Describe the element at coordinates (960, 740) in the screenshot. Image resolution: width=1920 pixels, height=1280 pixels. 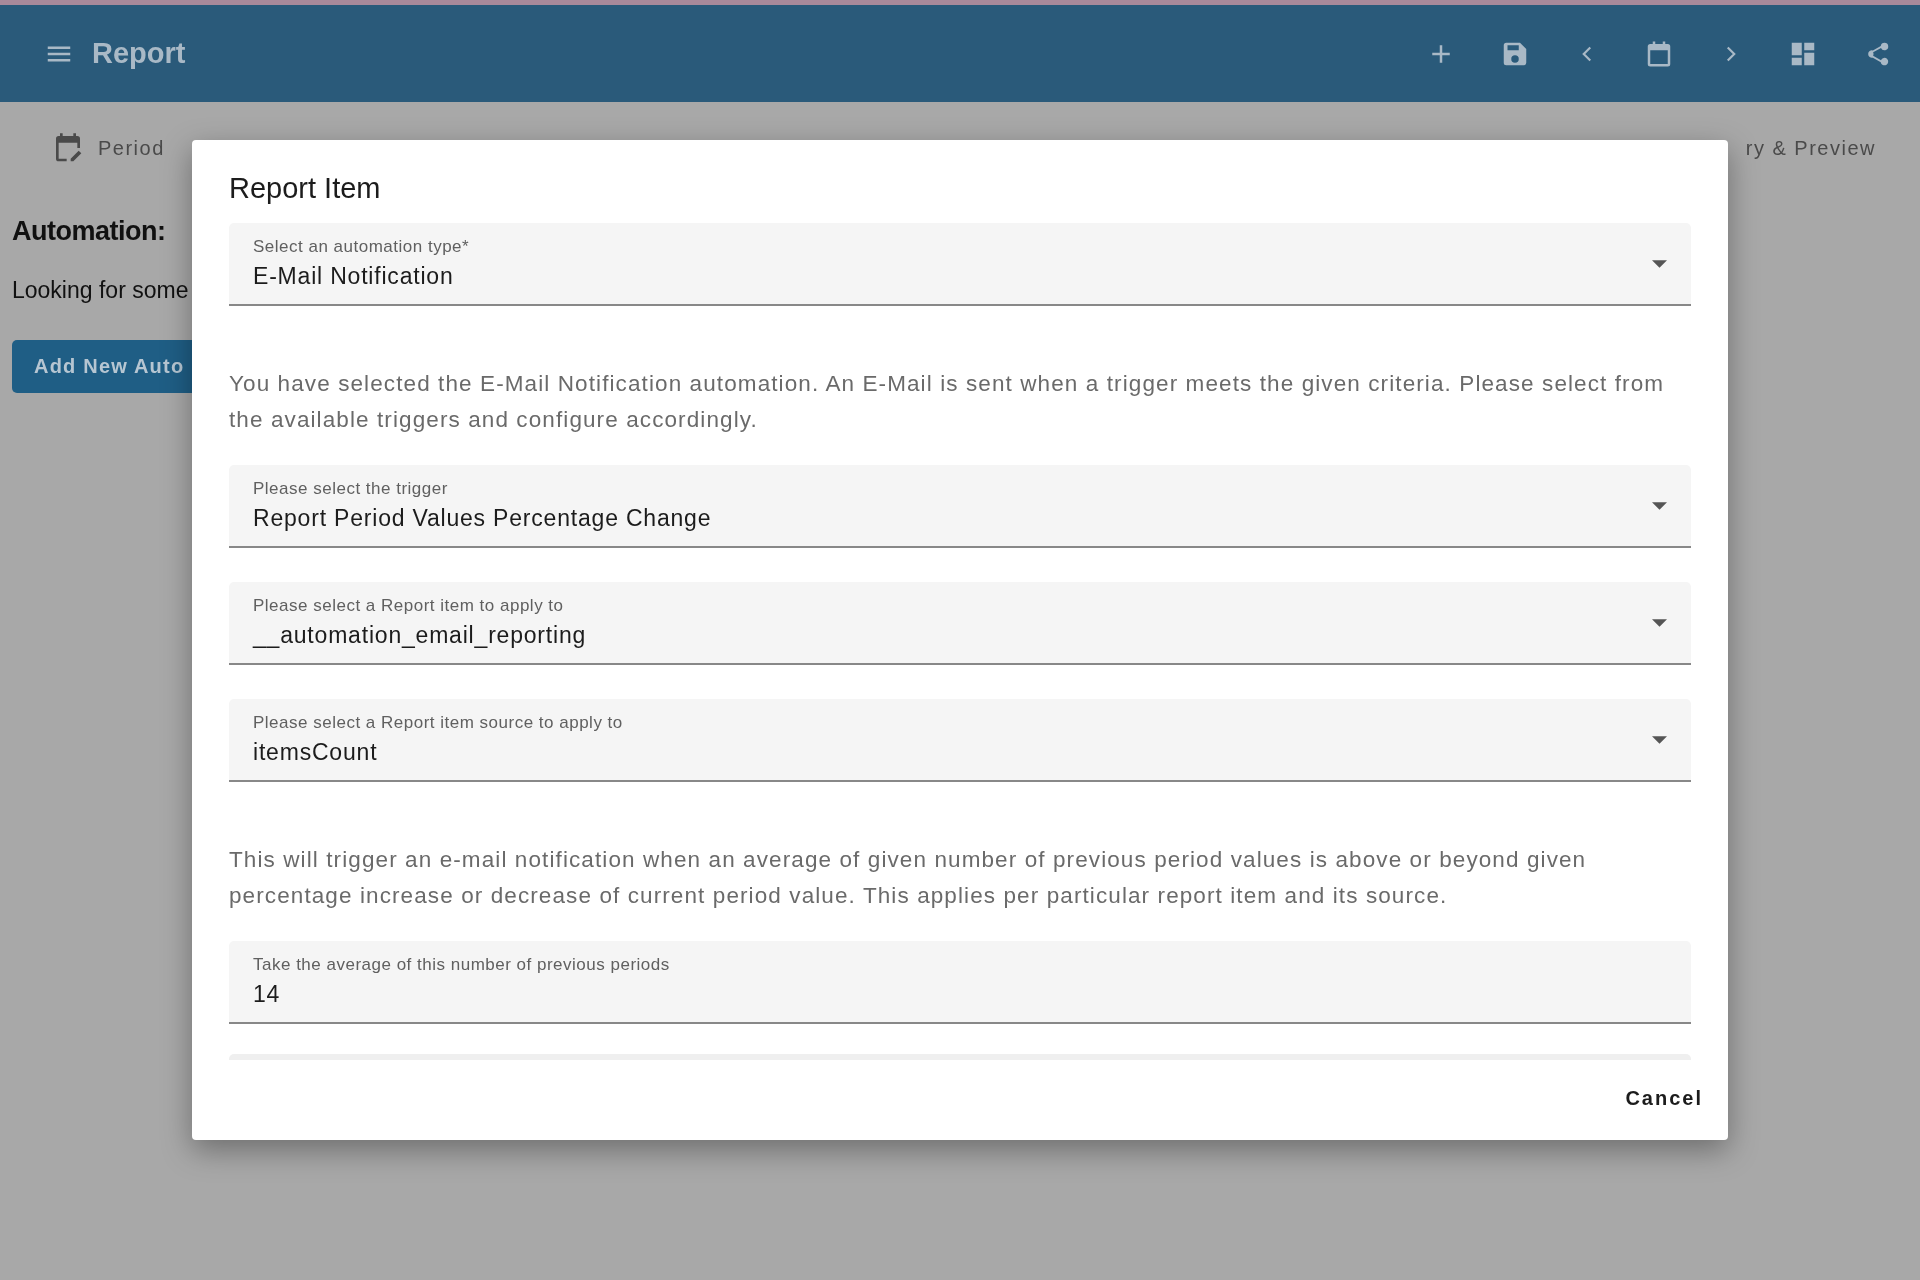
I see `select-field: Please select a Report item source to apply to itemsCount` at that location.